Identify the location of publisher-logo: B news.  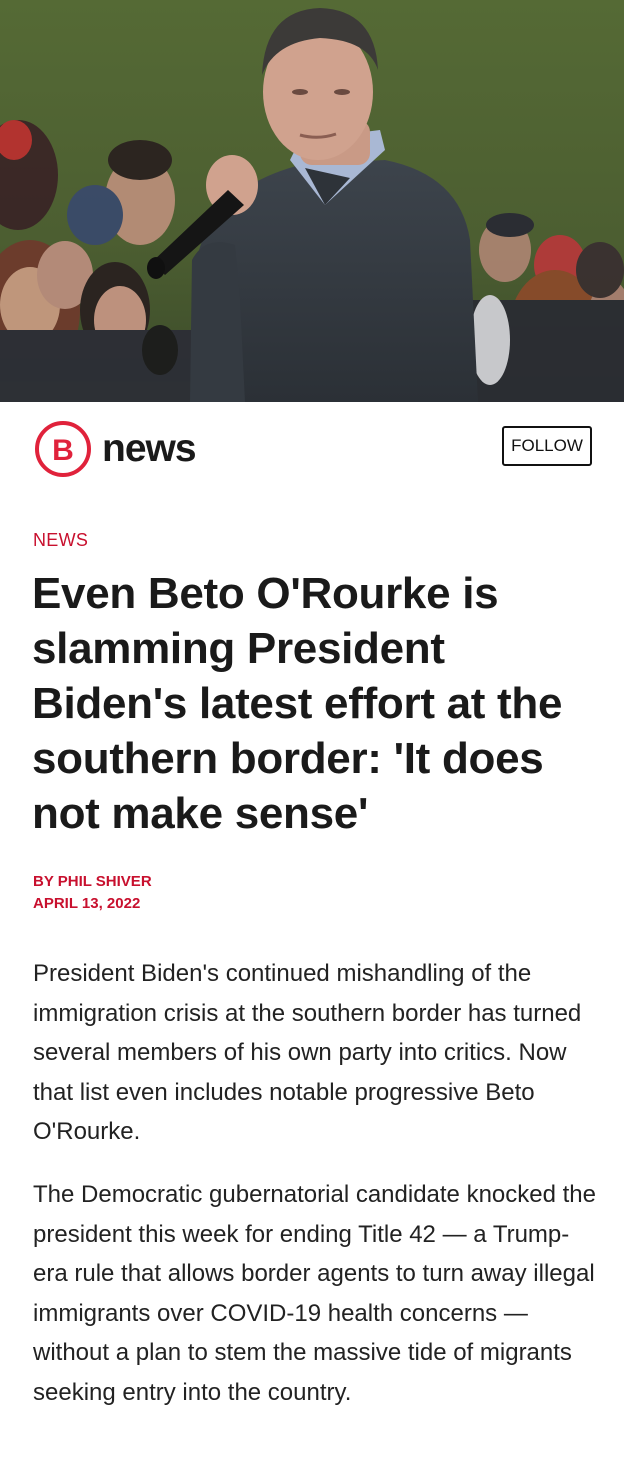
(115, 449).